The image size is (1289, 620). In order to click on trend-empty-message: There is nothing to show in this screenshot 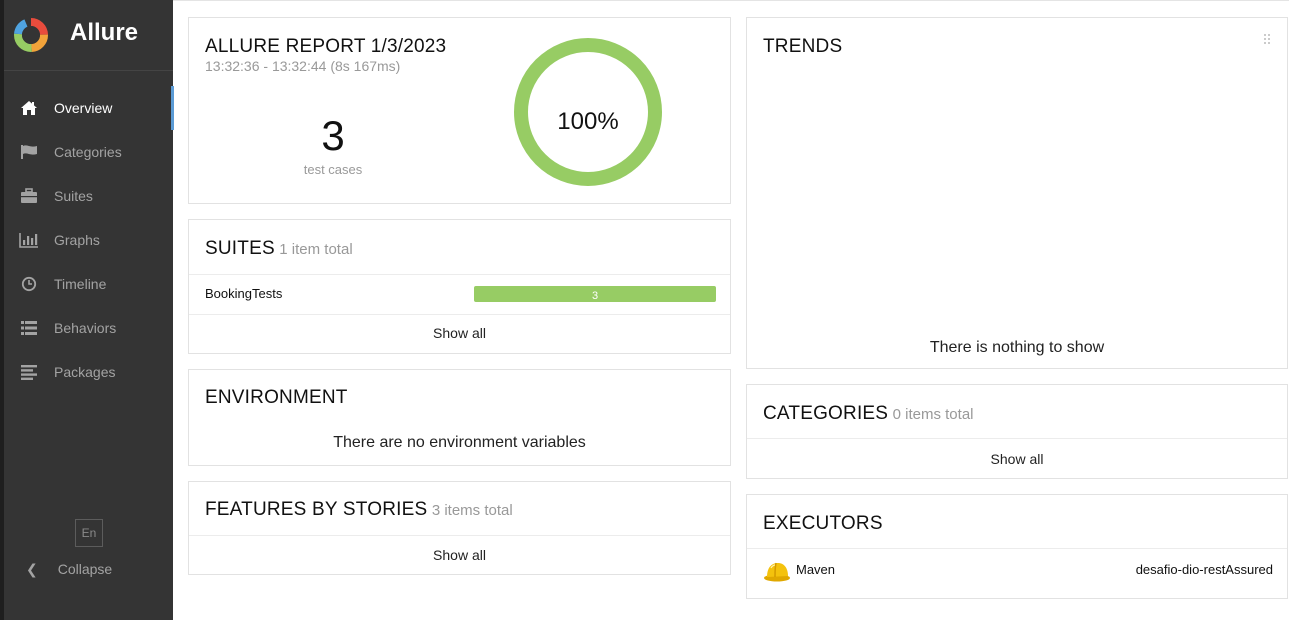, I will do `click(1017, 347)`.